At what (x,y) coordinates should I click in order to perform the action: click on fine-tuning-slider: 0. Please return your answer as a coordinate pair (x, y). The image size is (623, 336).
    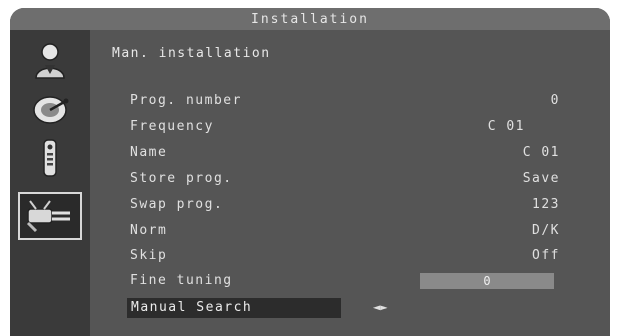
    Looking at the image, I should click on (487, 281).